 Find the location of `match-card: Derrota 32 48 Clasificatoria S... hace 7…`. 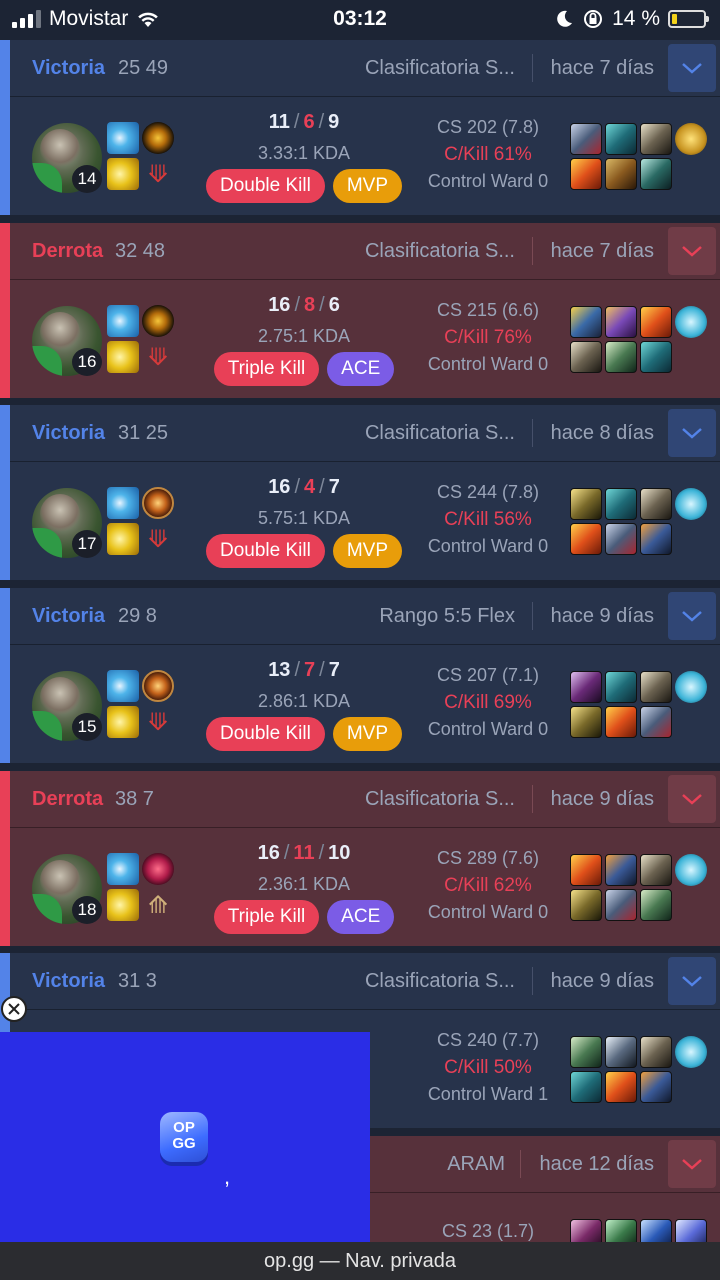

match-card: Derrota 32 48 Clasificatoria S... hace 7… is located at coordinates (360, 310).